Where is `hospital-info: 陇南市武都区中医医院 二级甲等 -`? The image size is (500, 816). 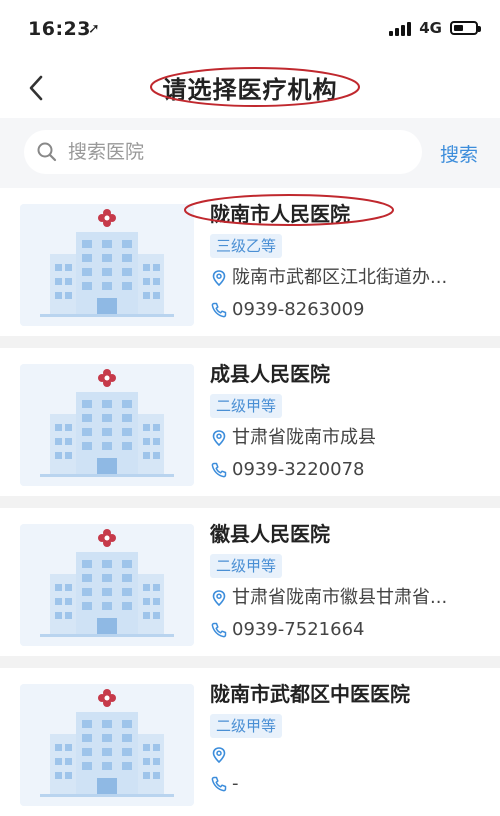
hospital-info: 陇南市武都区中医医院 二级甲等 - is located at coordinates (345, 738).